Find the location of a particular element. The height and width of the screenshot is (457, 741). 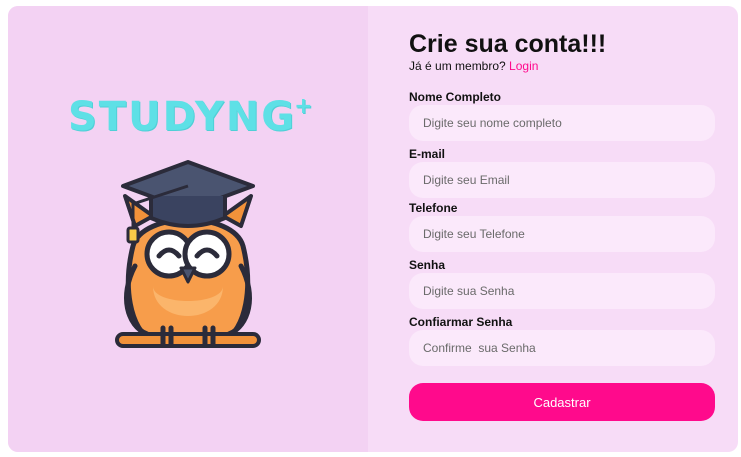

register-button: Cadastrar is located at coordinates (562, 402).